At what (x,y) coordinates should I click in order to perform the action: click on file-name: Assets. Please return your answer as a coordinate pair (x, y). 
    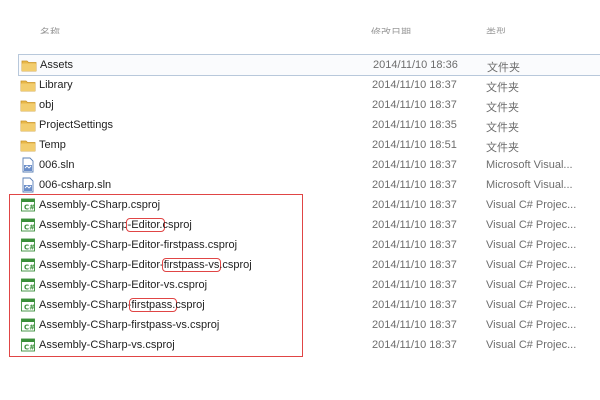
    Looking at the image, I should click on (57, 65).